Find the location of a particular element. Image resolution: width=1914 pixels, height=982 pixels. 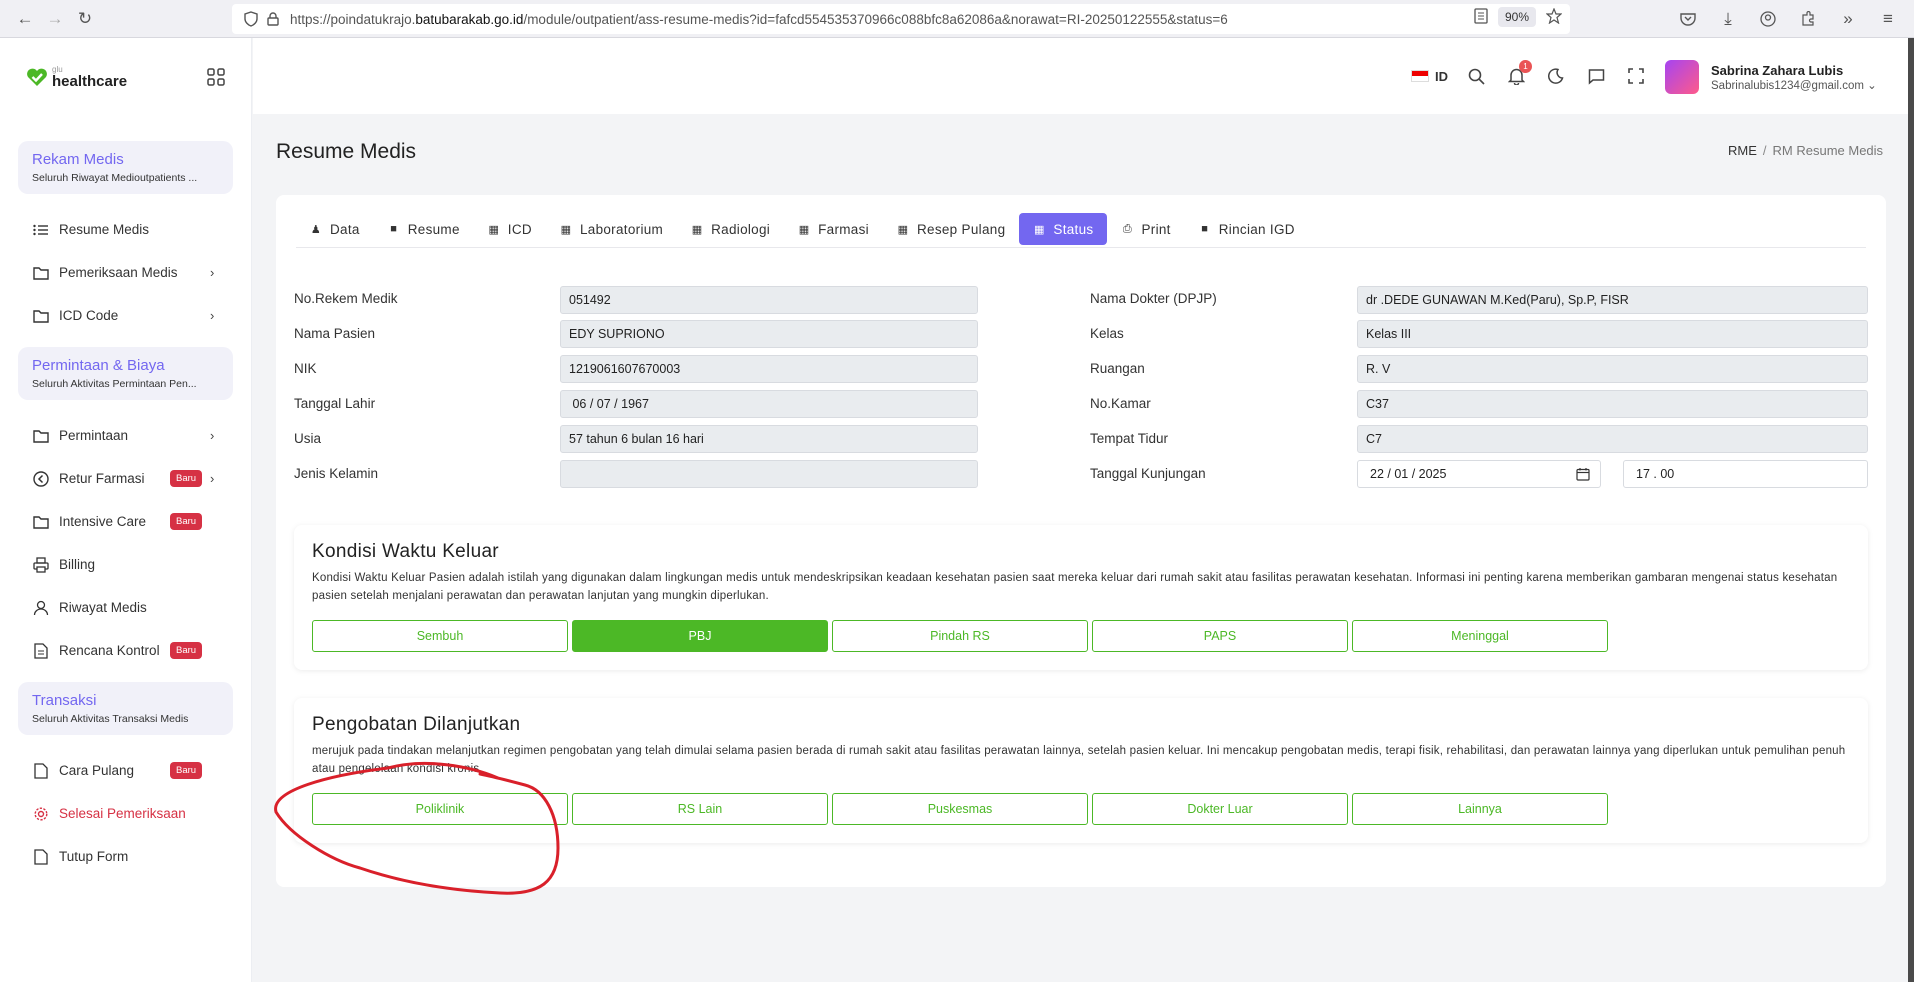

label-kelas: Kelas is located at coordinates (1107, 333).